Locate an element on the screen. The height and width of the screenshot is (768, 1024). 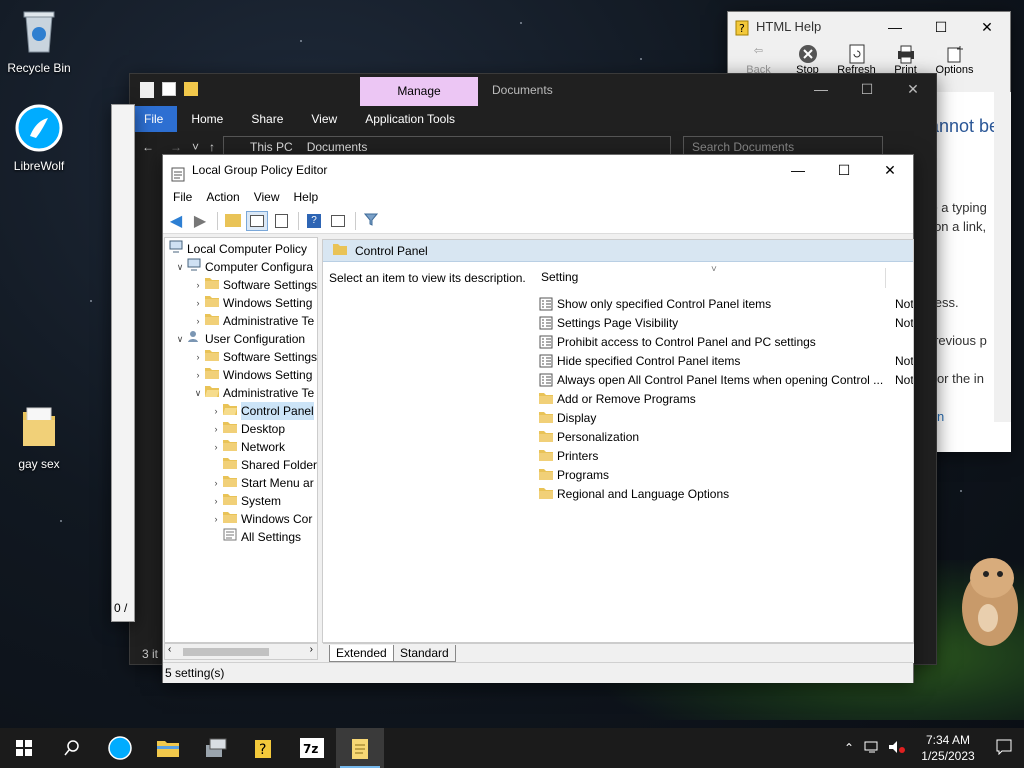
taskbar-html-help: ? is located at coordinates (264, 748).